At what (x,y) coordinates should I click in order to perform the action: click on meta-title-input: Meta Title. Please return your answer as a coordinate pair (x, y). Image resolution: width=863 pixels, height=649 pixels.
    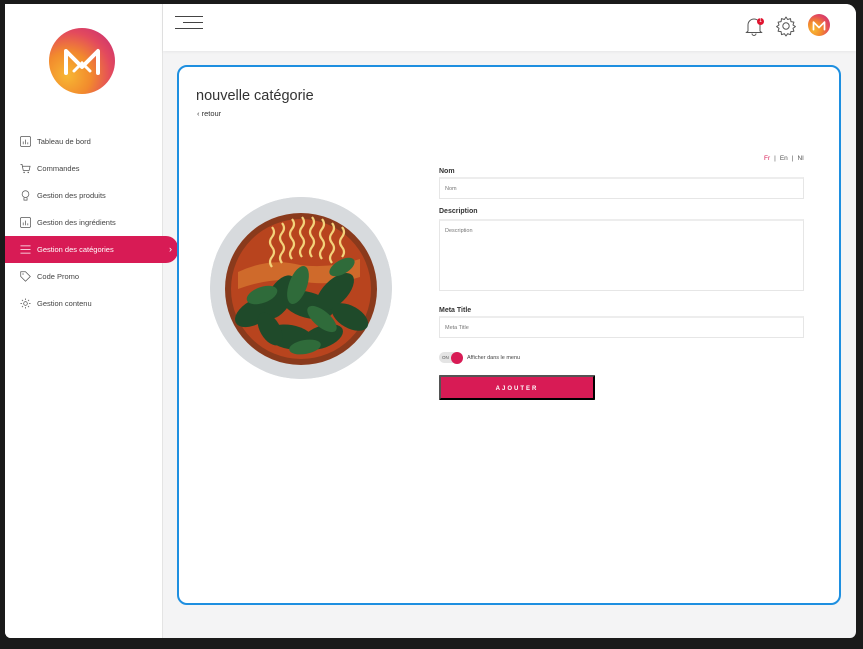
    Looking at the image, I should click on (621, 327).